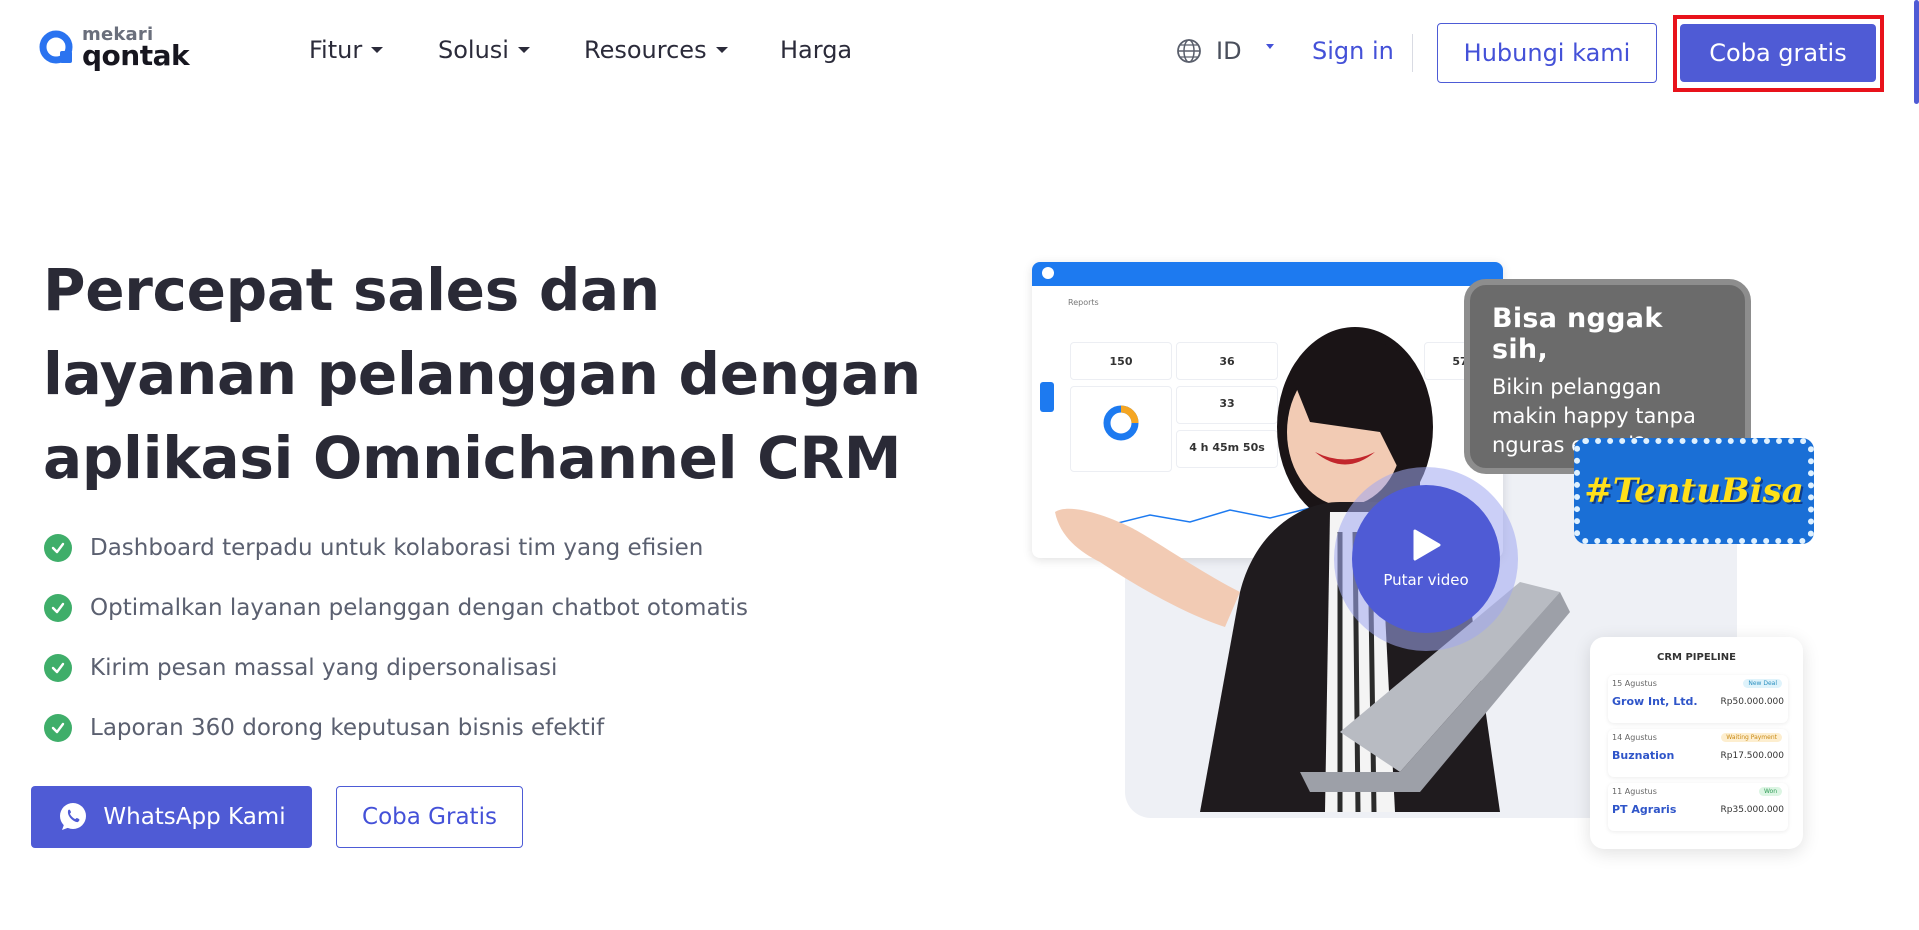  I want to click on caret-down-icon, so click(1269, 46).